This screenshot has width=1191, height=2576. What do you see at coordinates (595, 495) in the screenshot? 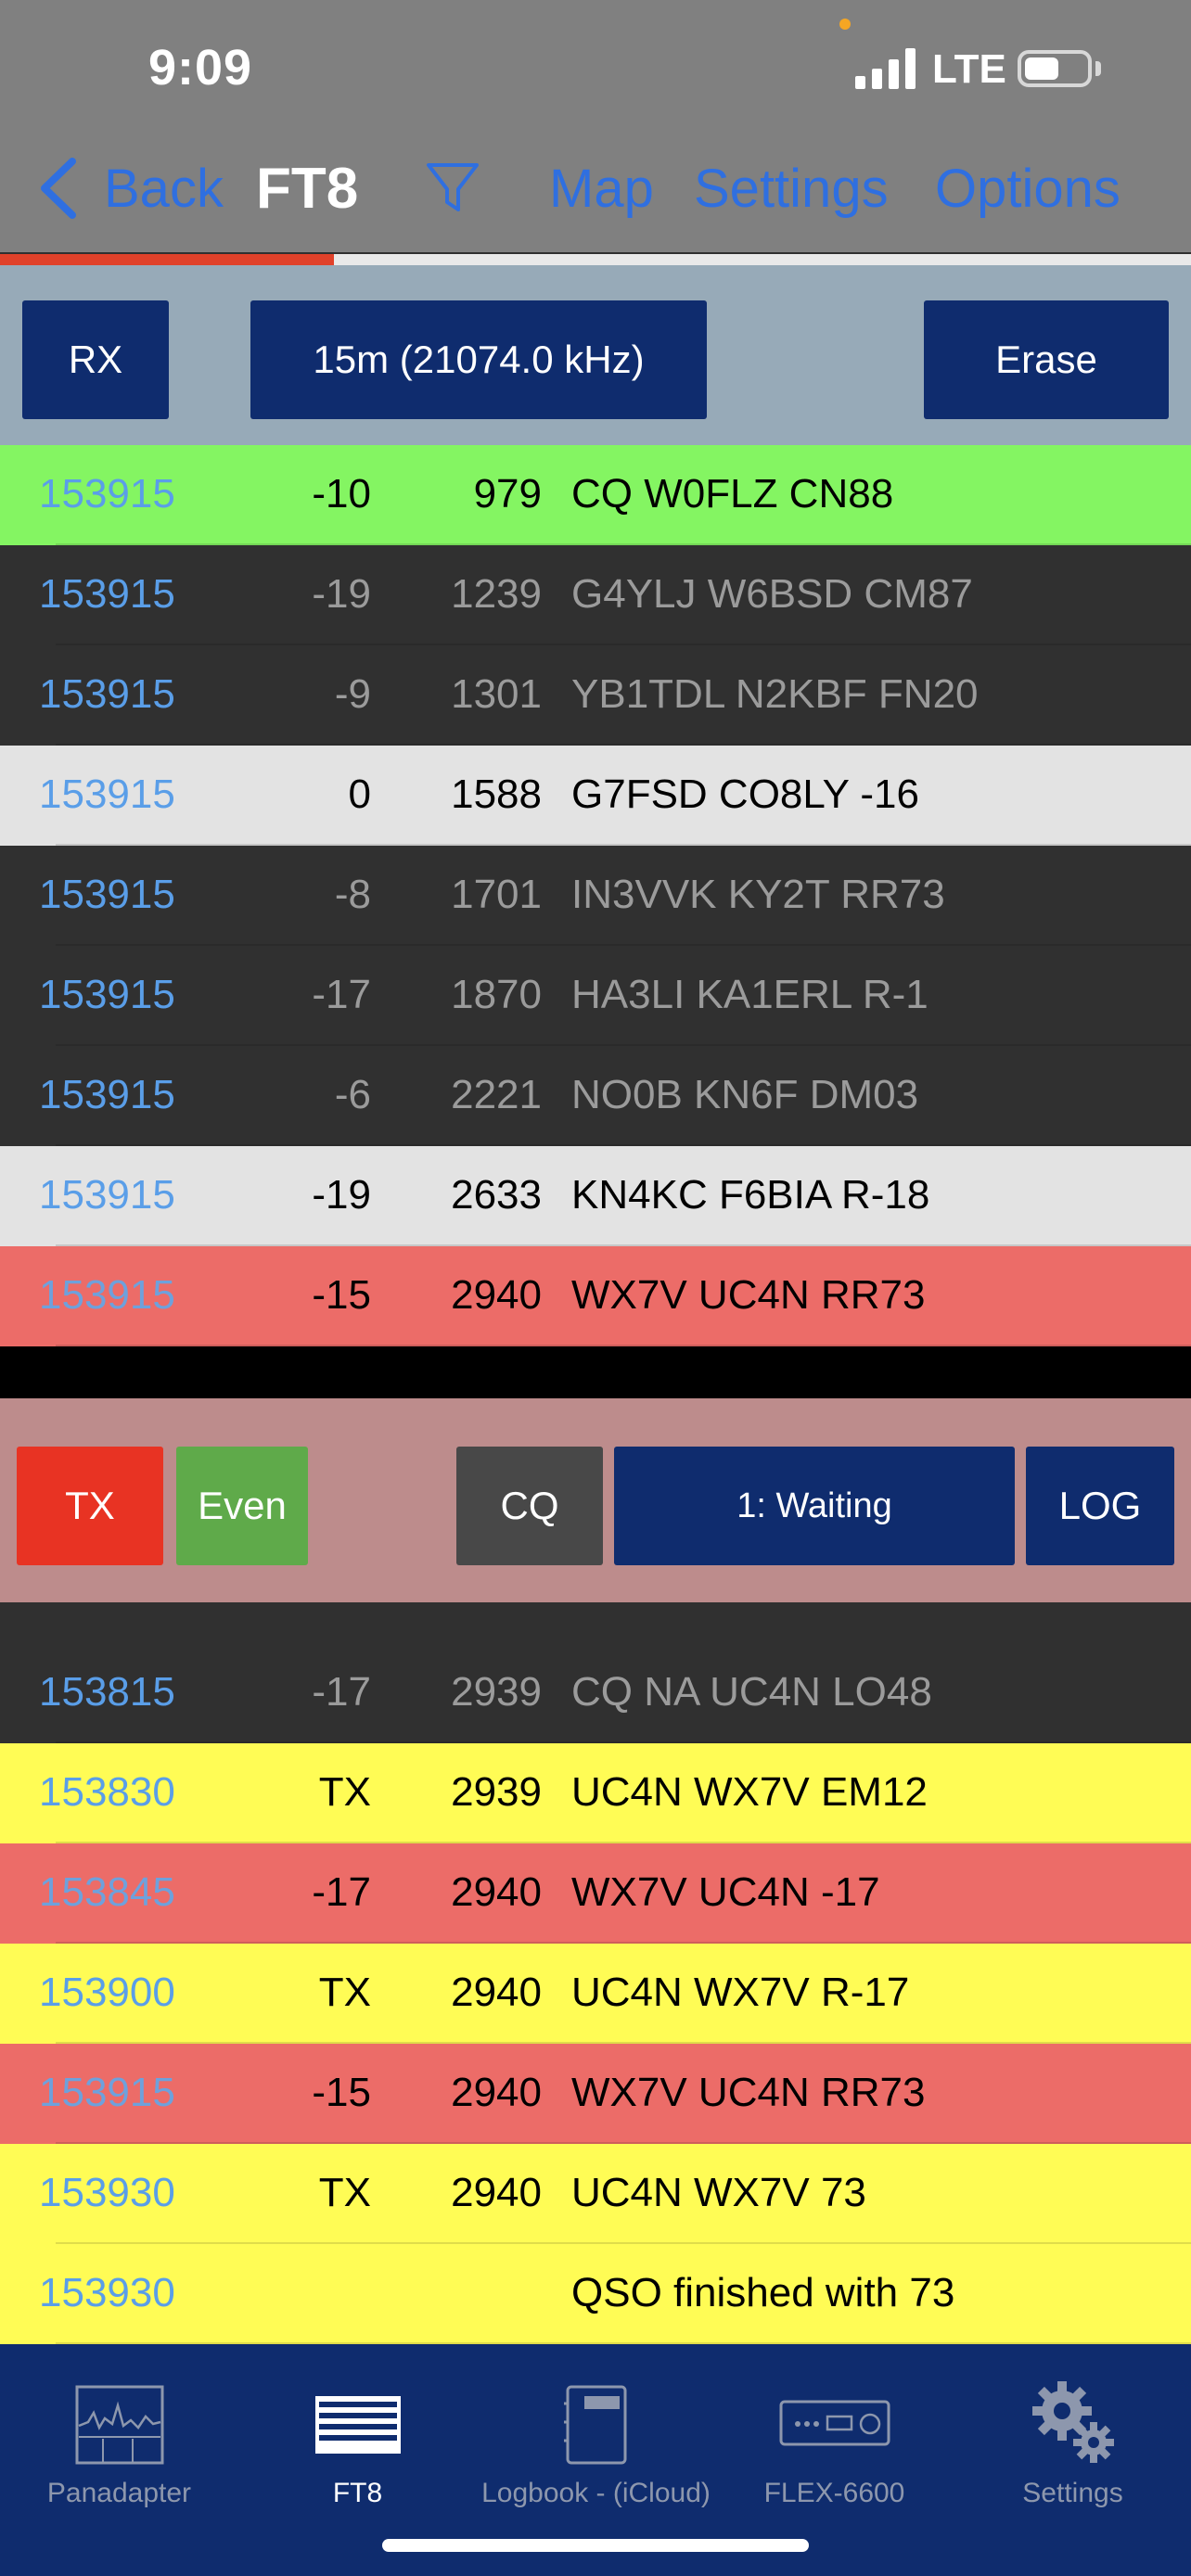
I see `decode-row: 153915 -10 979 CQ W0FLZ CN88` at bounding box center [595, 495].